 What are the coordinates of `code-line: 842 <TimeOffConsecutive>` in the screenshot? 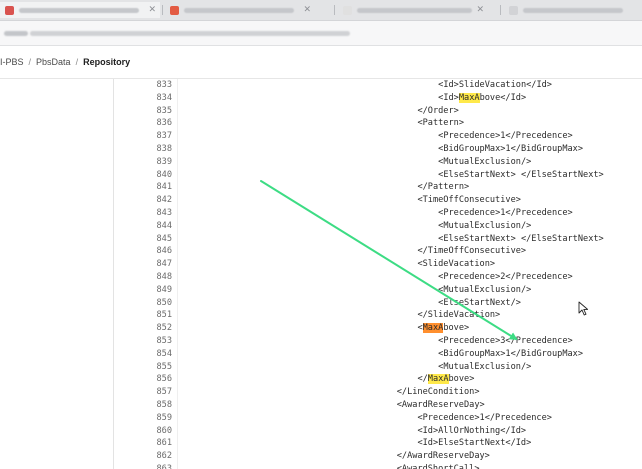 It's located at (321, 200).